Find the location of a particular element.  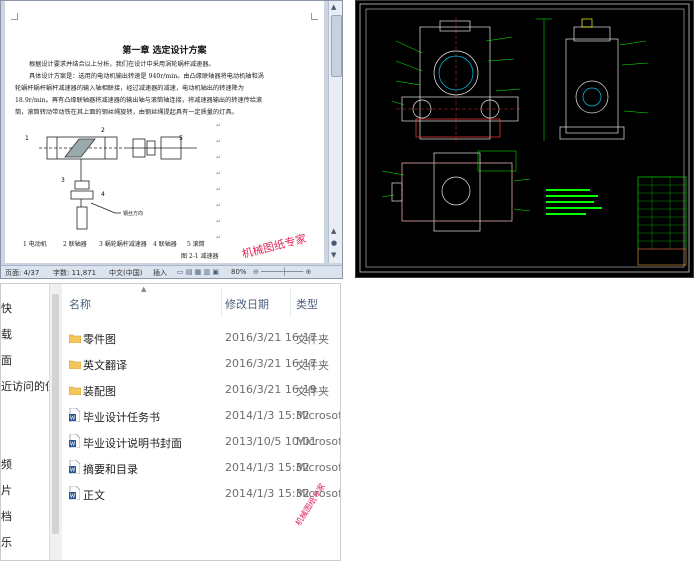

file-name: 摘要和目录 is located at coordinates (110, 469).